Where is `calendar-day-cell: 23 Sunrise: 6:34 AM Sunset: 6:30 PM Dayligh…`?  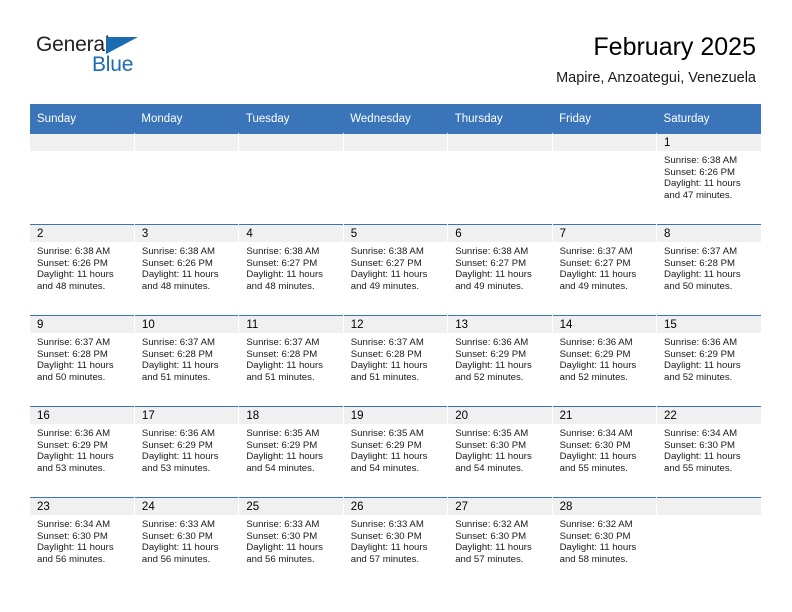 calendar-day-cell: 23 Sunrise: 6:34 AM Sunset: 6:30 PM Dayligh… is located at coordinates (82, 542).